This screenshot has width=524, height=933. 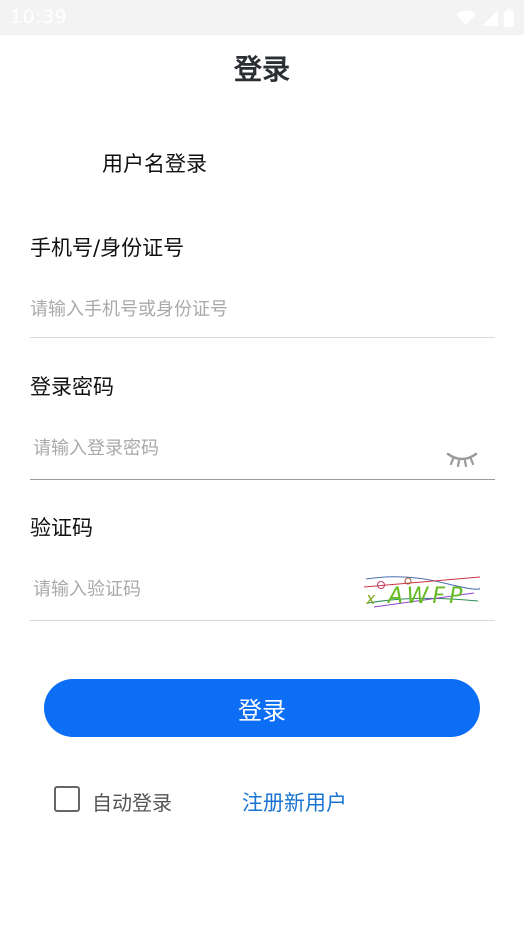 What do you see at coordinates (261, 69) in the screenshot?
I see `page-title: 登录` at bounding box center [261, 69].